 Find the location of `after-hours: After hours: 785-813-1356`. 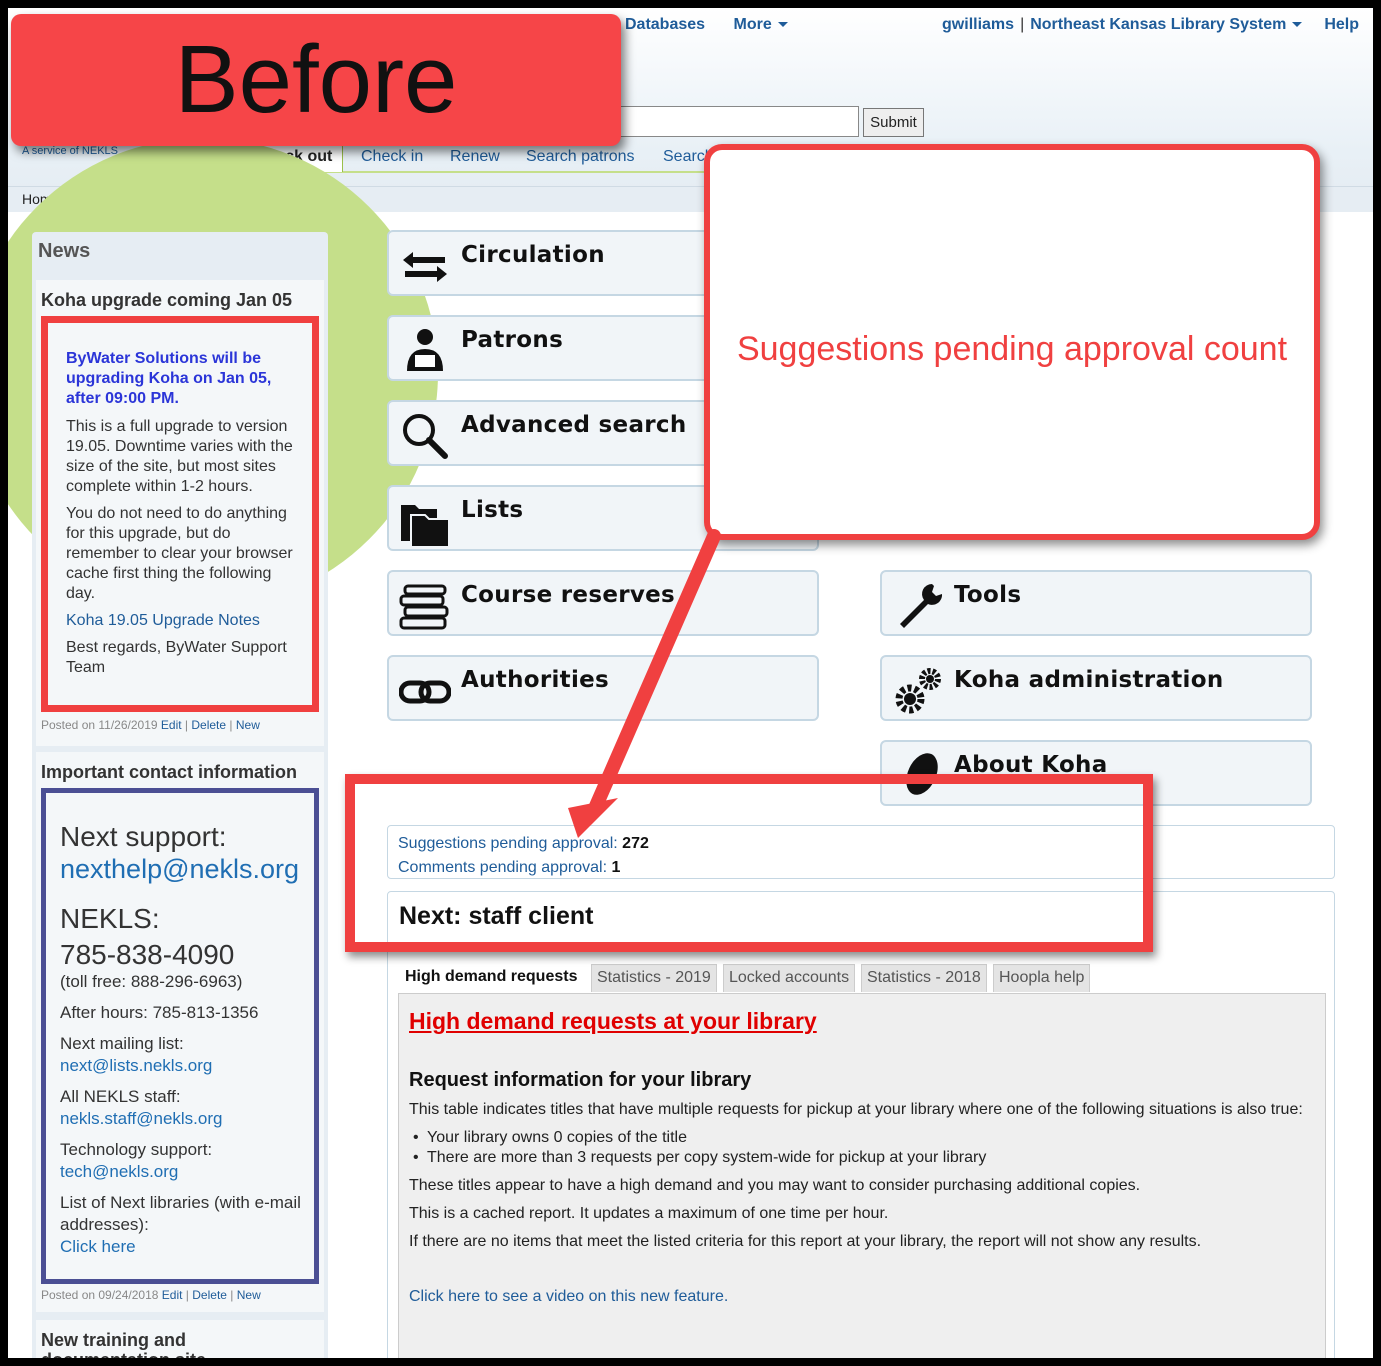

after-hours: After hours: 785-813-1356 is located at coordinates (159, 1012).